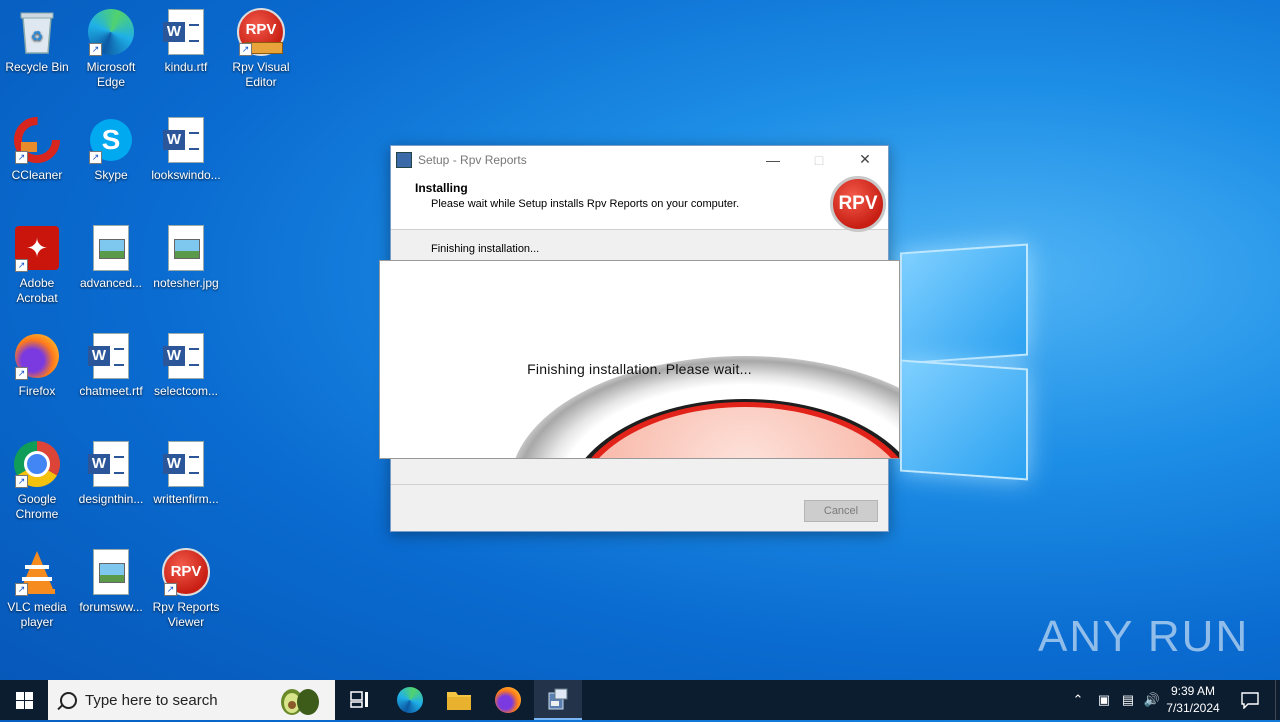 This screenshot has width=1280, height=722. Describe the element at coordinates (37, 140) in the screenshot. I see `ccleaner-icon: ↗` at that location.